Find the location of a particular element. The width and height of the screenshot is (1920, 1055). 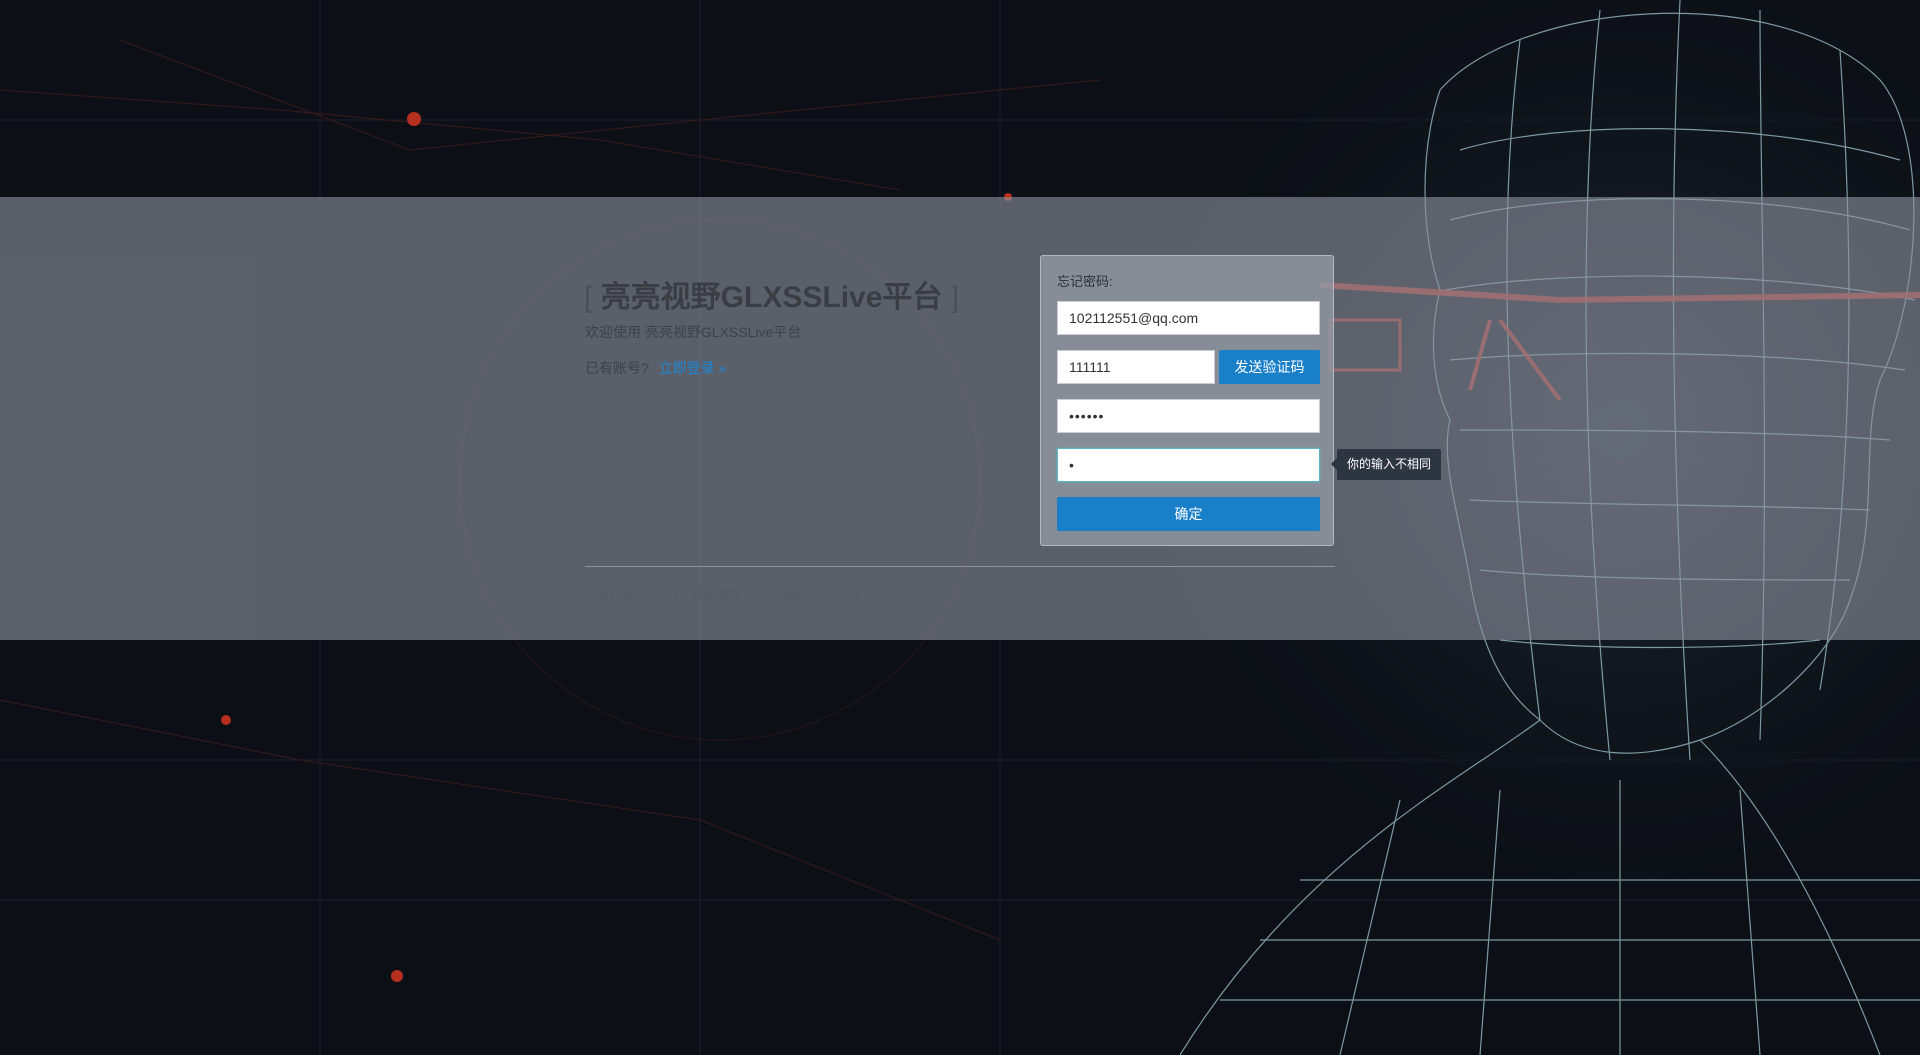

title-bracket-open: [ is located at coordinates (588, 297).